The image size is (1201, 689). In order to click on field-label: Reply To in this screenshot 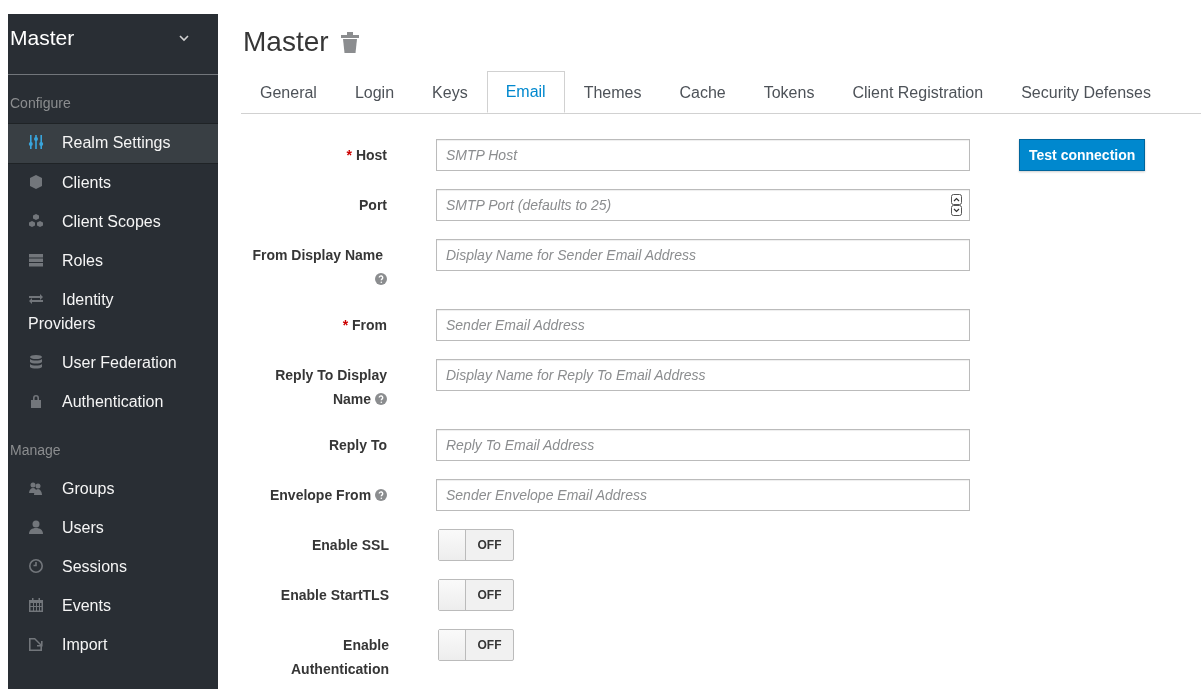, I will do `click(357, 445)`.